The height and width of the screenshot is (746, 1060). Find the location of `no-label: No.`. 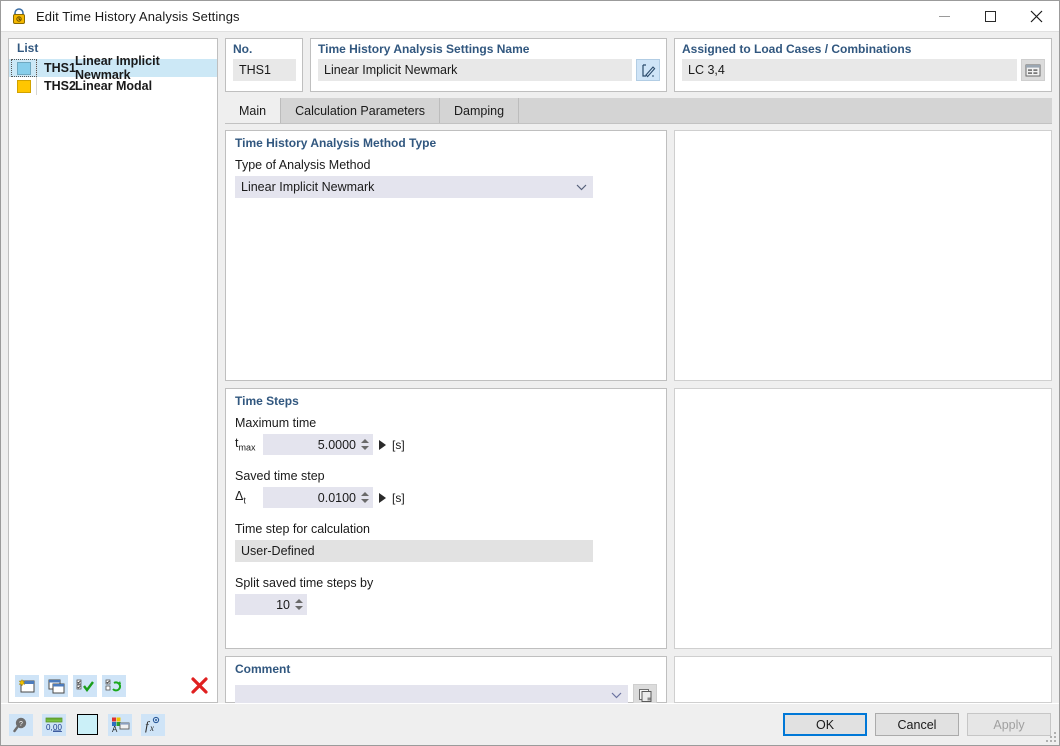

no-label: No. is located at coordinates (243, 49).